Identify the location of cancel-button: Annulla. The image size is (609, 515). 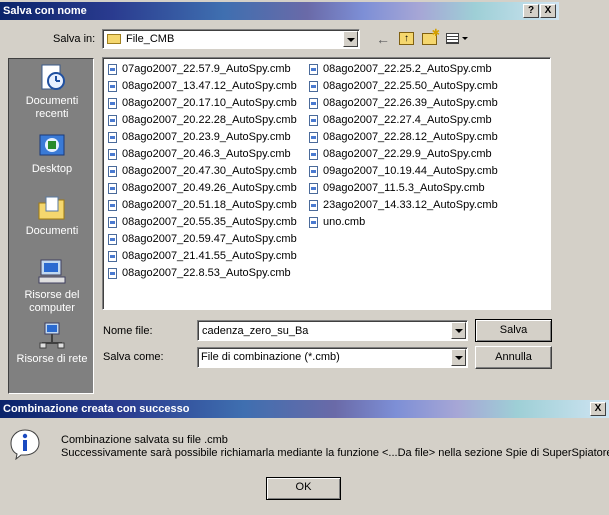
(513, 357).